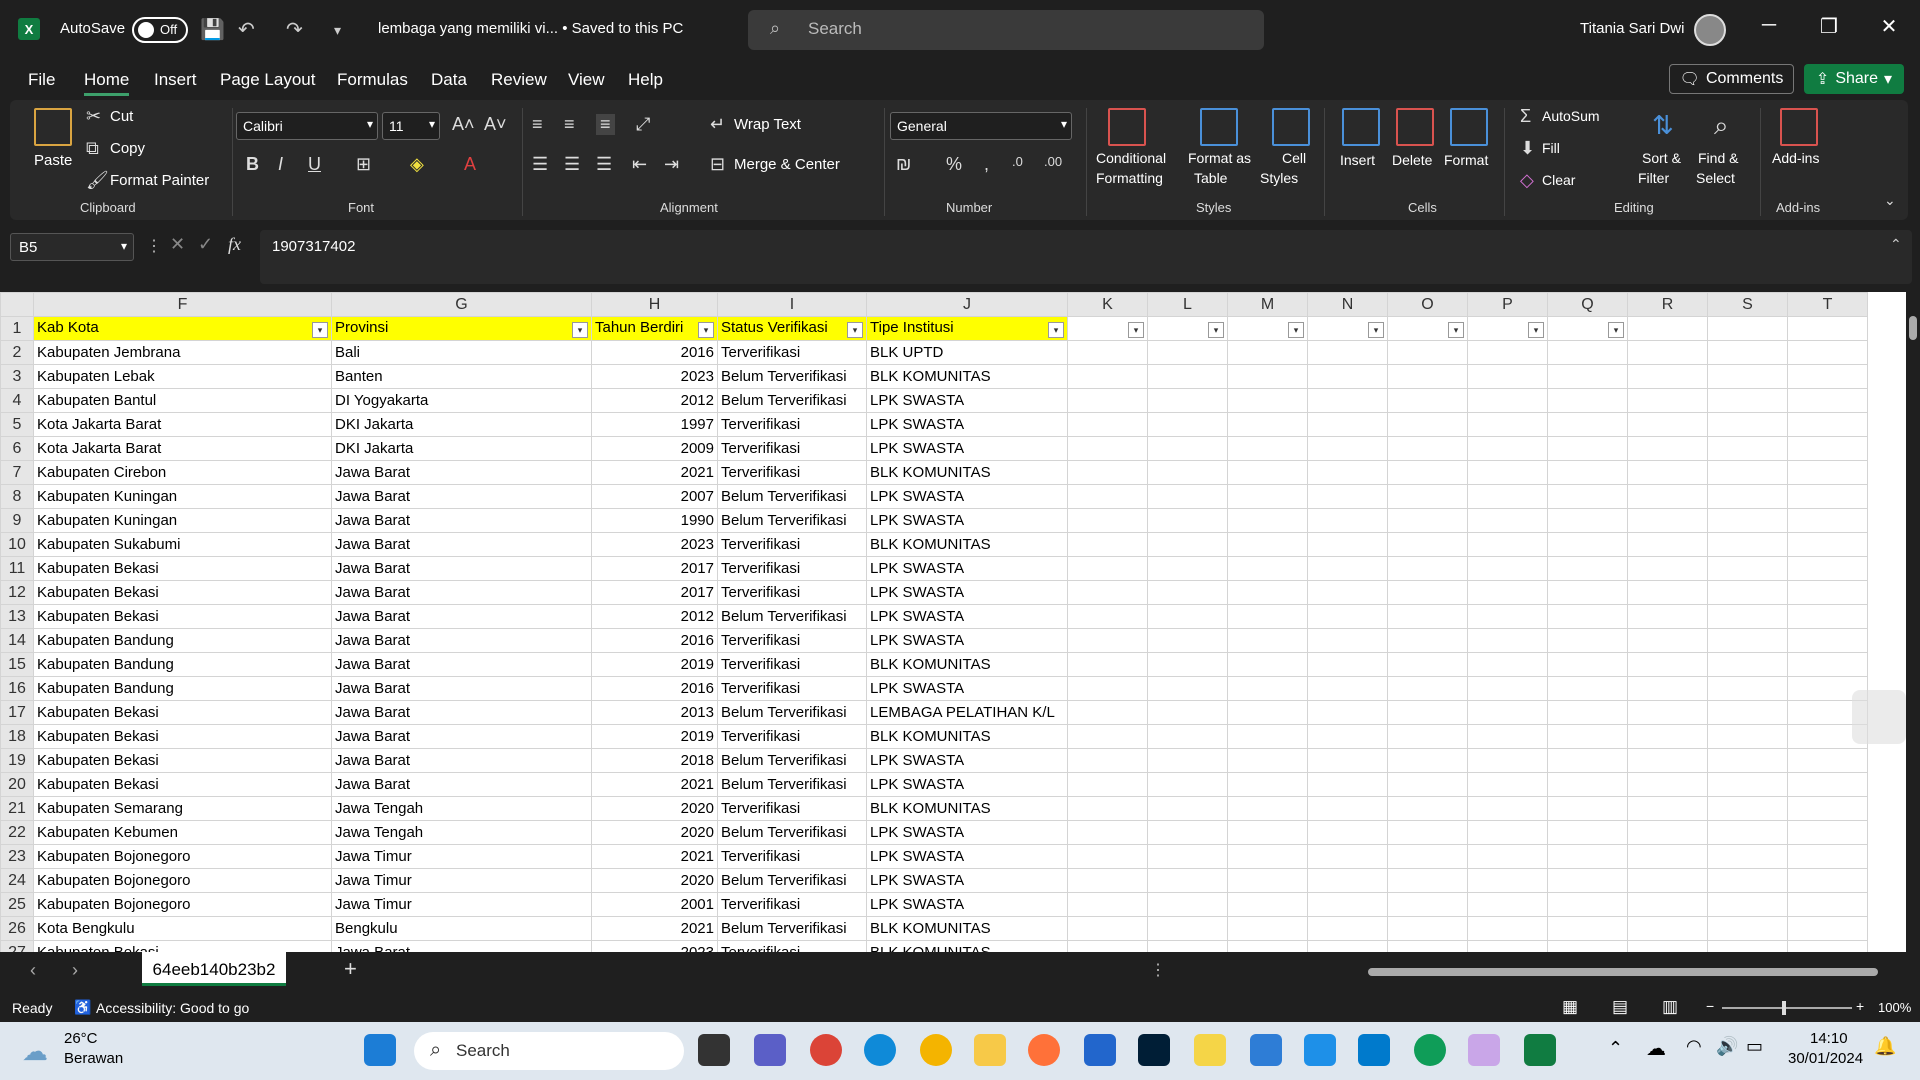 The width and height of the screenshot is (1920, 1080). Describe the element at coordinates (182, 400) in the screenshot. I see `data-cell: Kabupaten Bantul` at that location.